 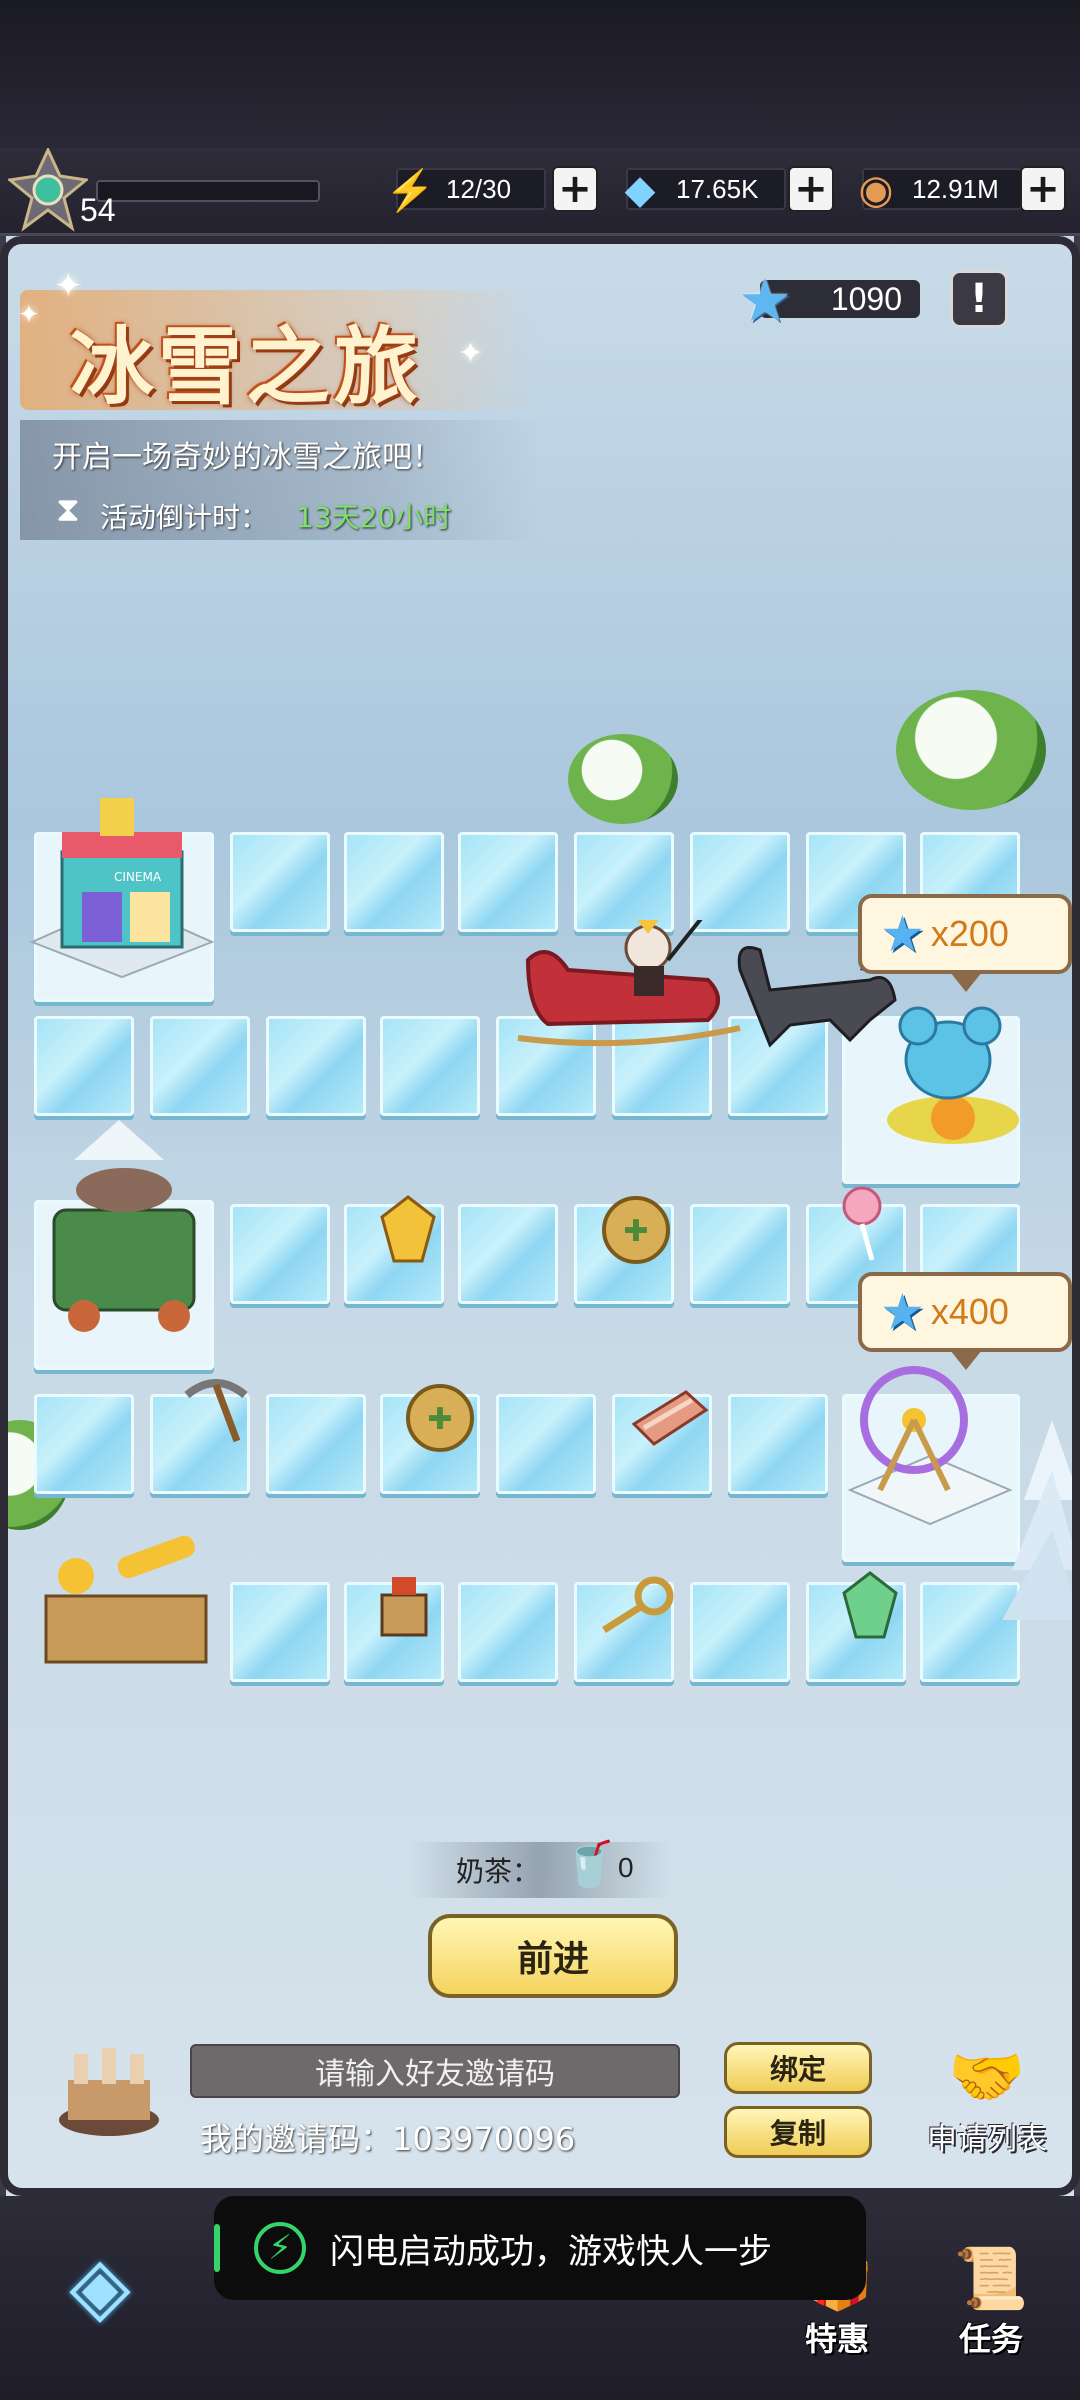 What do you see at coordinates (216, 1410) in the screenshot?
I see `pickaxe-item-icon` at bounding box center [216, 1410].